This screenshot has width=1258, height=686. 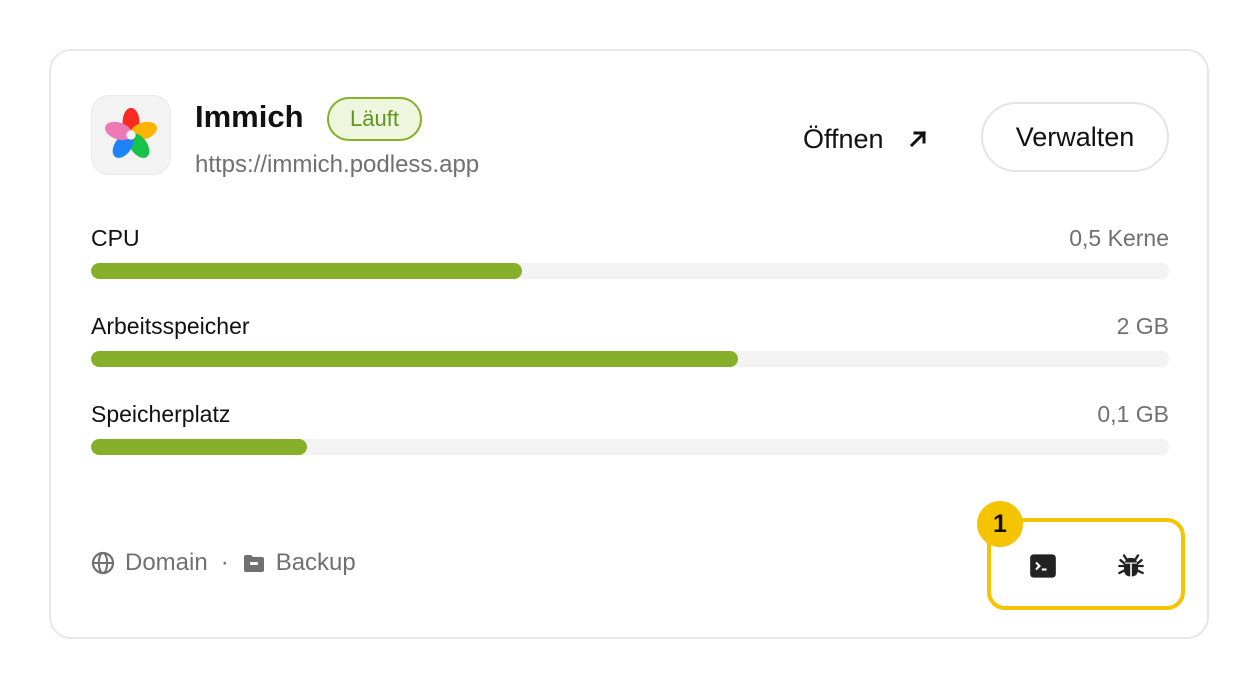 What do you see at coordinates (917, 139) in the screenshot?
I see `arrow-up-right-icon` at bounding box center [917, 139].